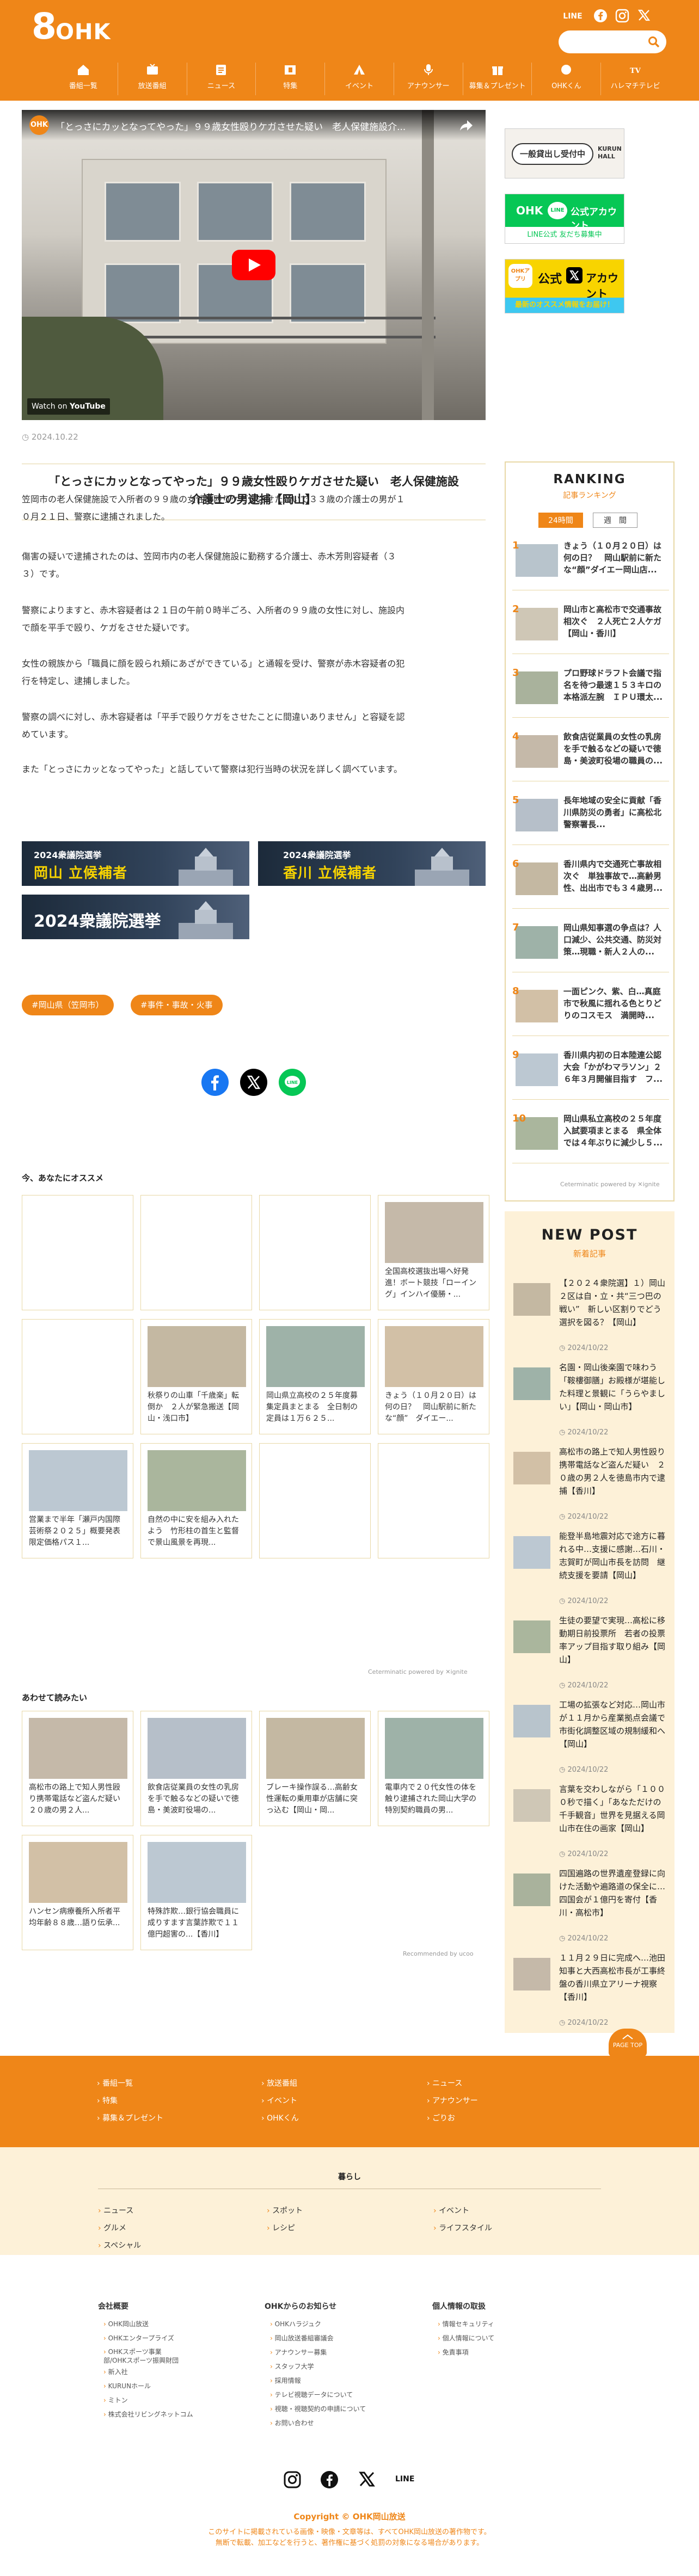 The height and width of the screenshot is (2576, 699). I want to click on footer-link: イベント, so click(279, 2100).